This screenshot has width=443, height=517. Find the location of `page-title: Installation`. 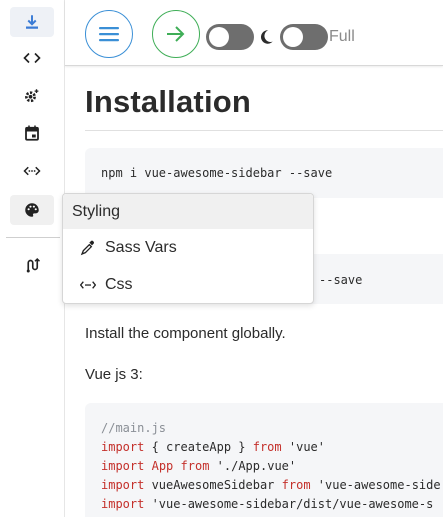

page-title: Installation is located at coordinates (168, 101).